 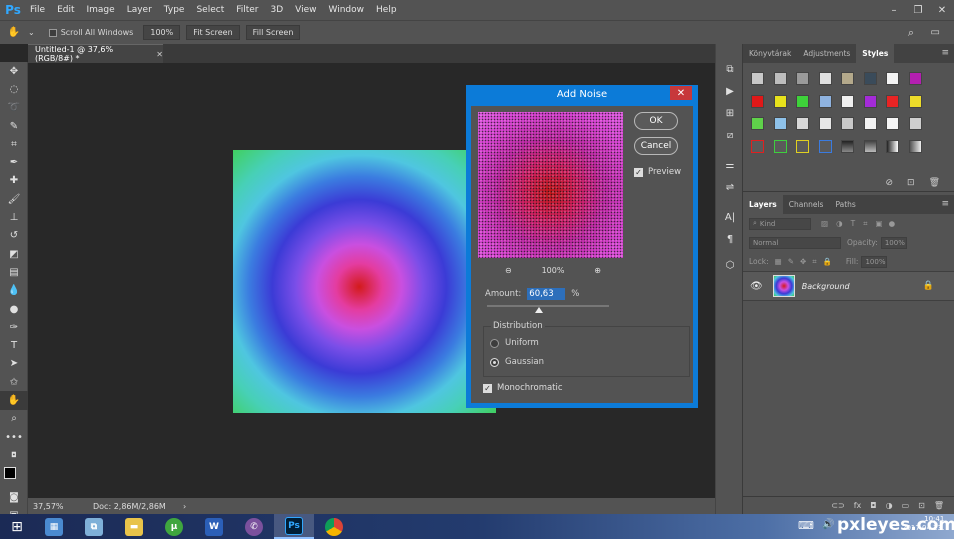 What do you see at coordinates (14, 144) in the screenshot?
I see `crop-tool-icon: ⌗` at bounding box center [14, 144].